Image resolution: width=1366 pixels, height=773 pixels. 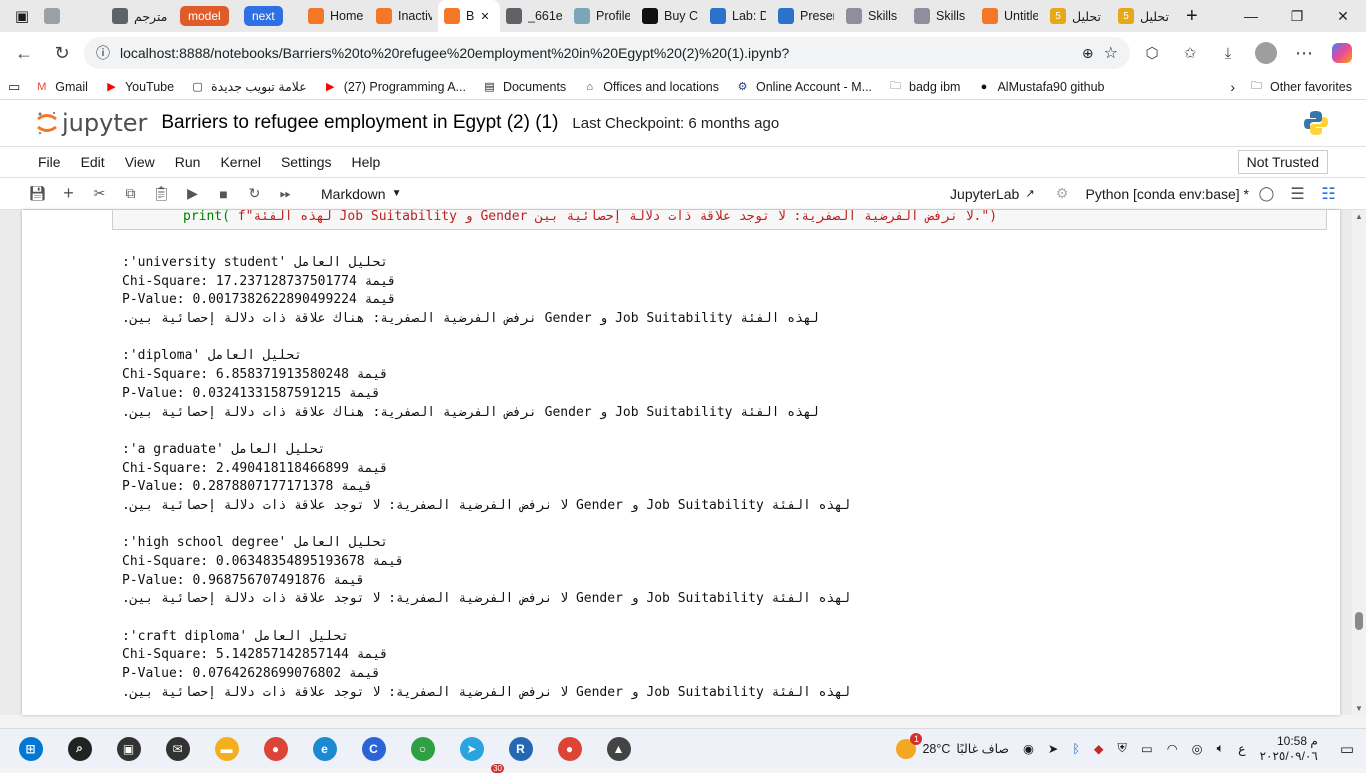 I want to click on browser-tab: Profile, so click(x=602, y=16).